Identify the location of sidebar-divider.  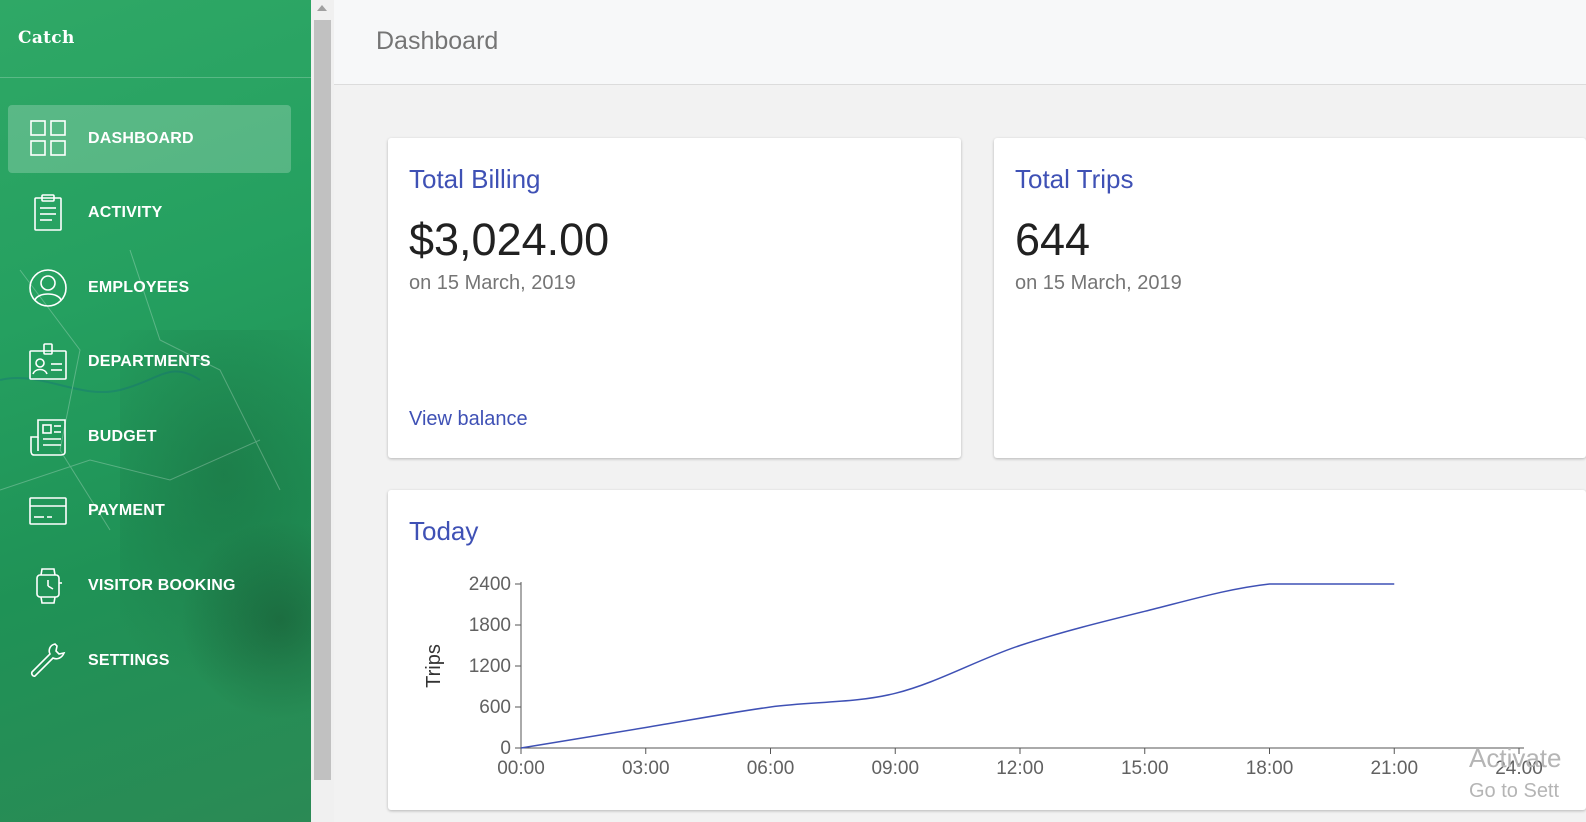
(155, 77).